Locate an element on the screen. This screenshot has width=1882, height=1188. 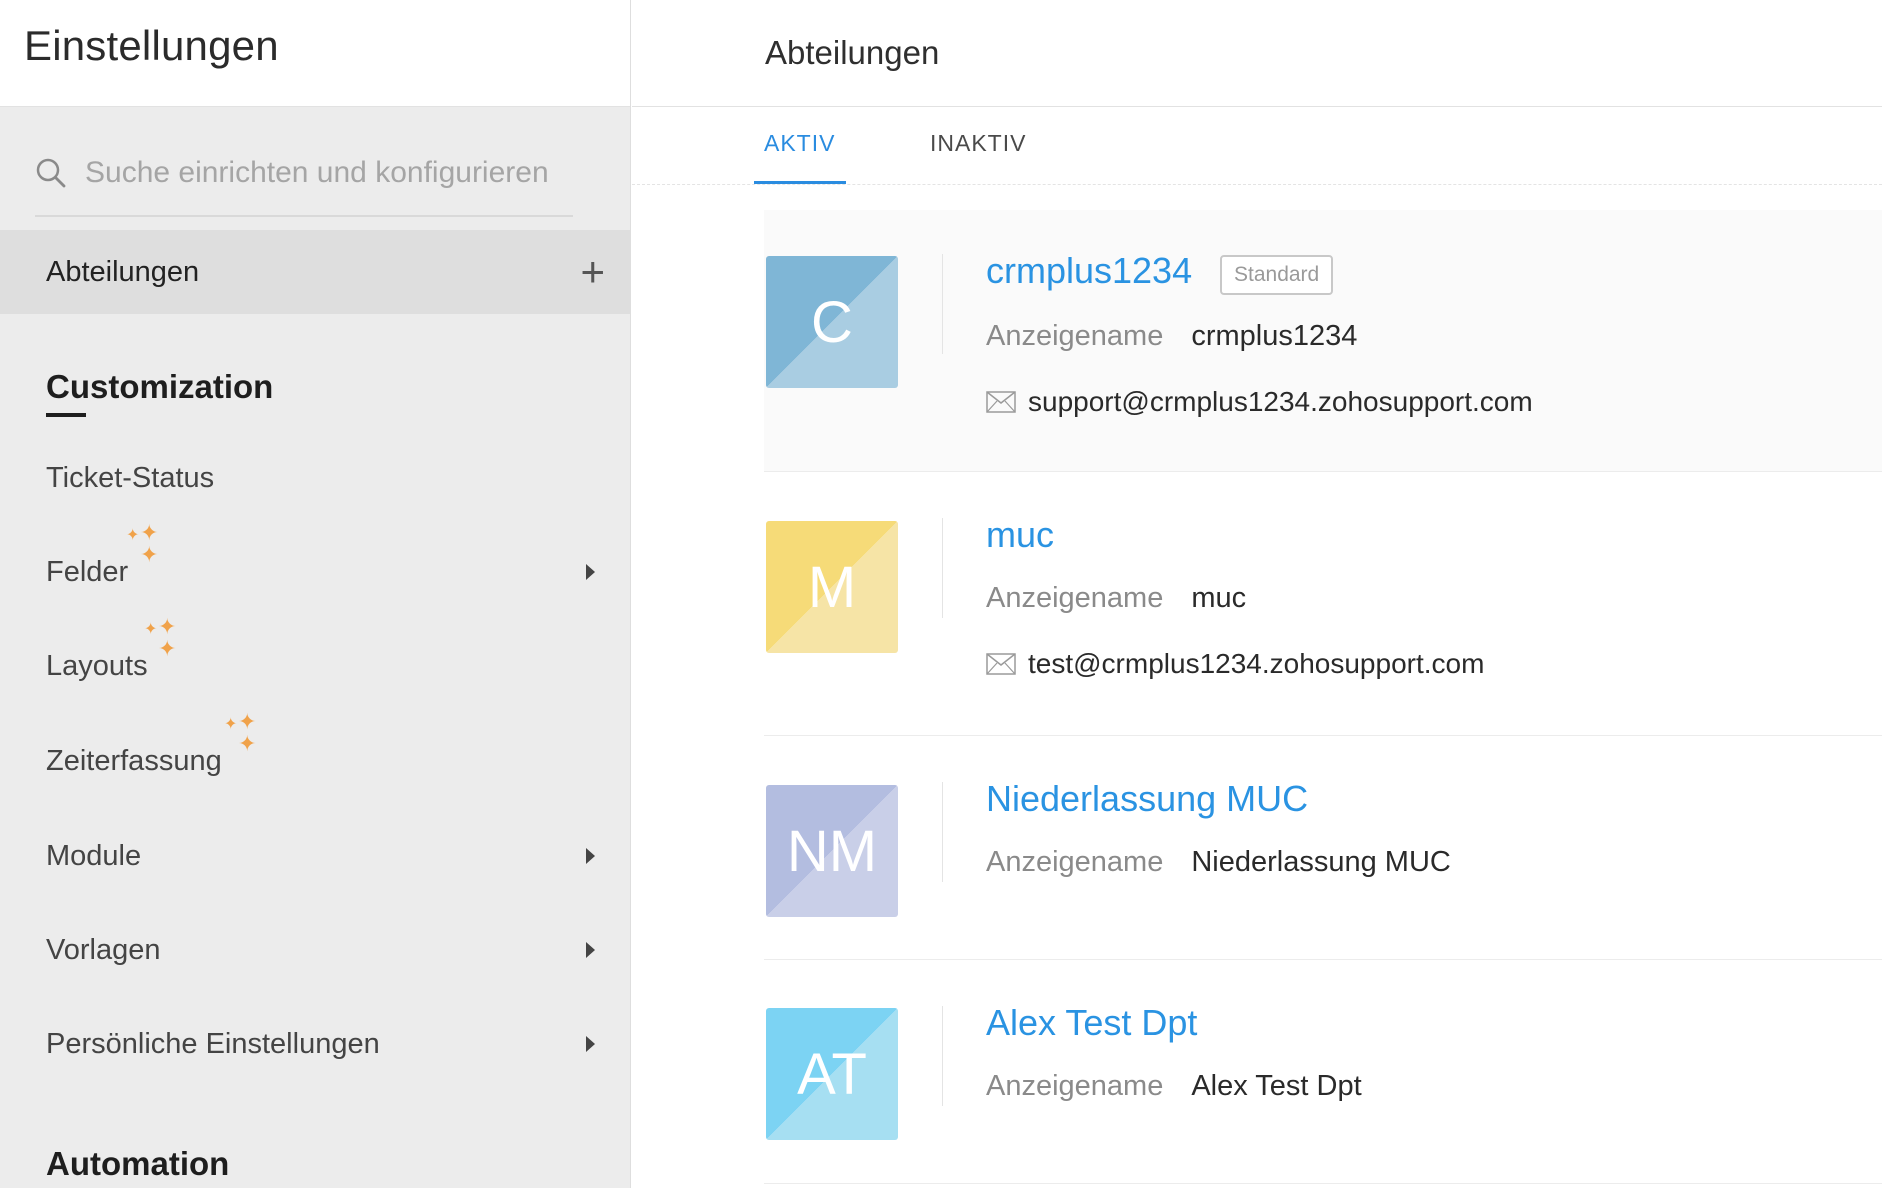
sidebar-item-label: Module is located at coordinates (94, 855).